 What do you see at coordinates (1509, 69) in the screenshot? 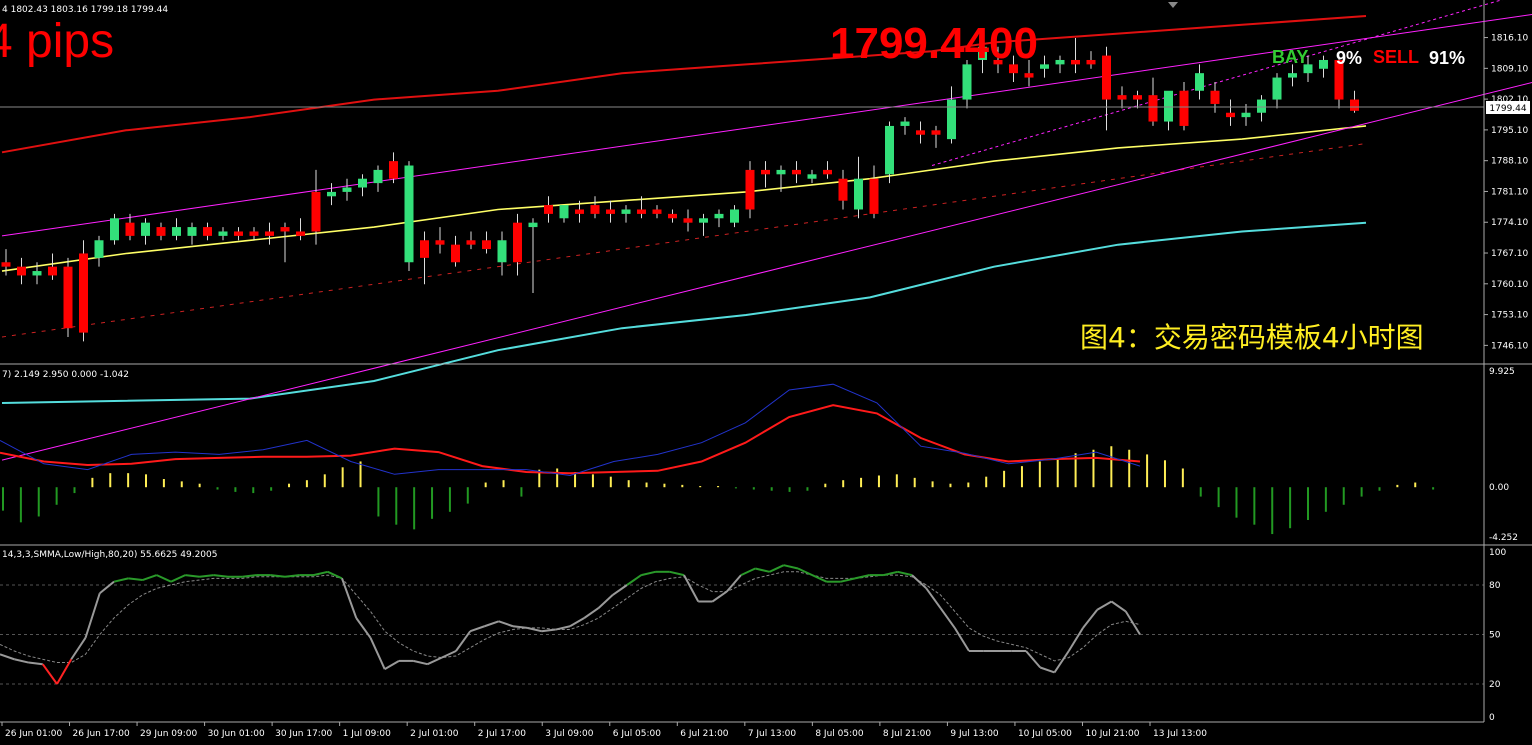
I see `price-tick-label: 1809.10` at bounding box center [1509, 69].